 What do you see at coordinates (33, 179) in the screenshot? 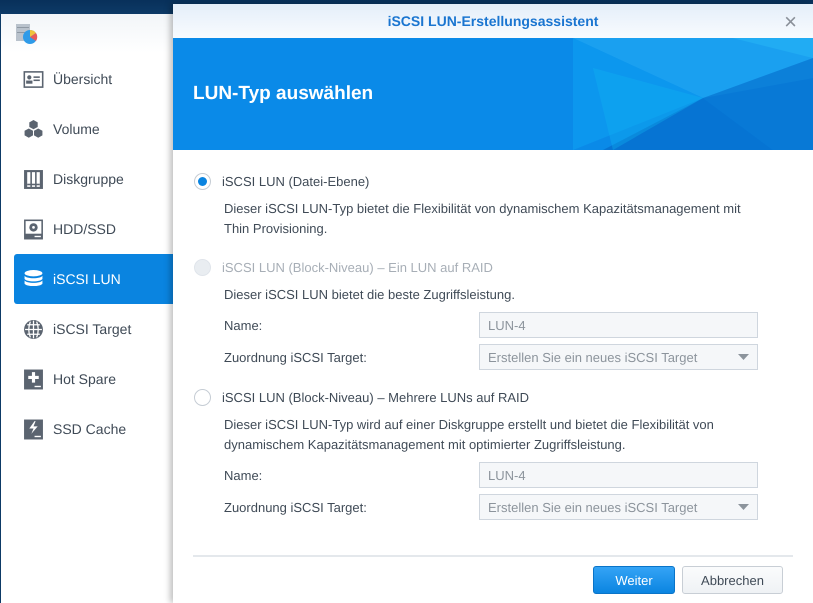
I see `disk-group-icon` at bounding box center [33, 179].